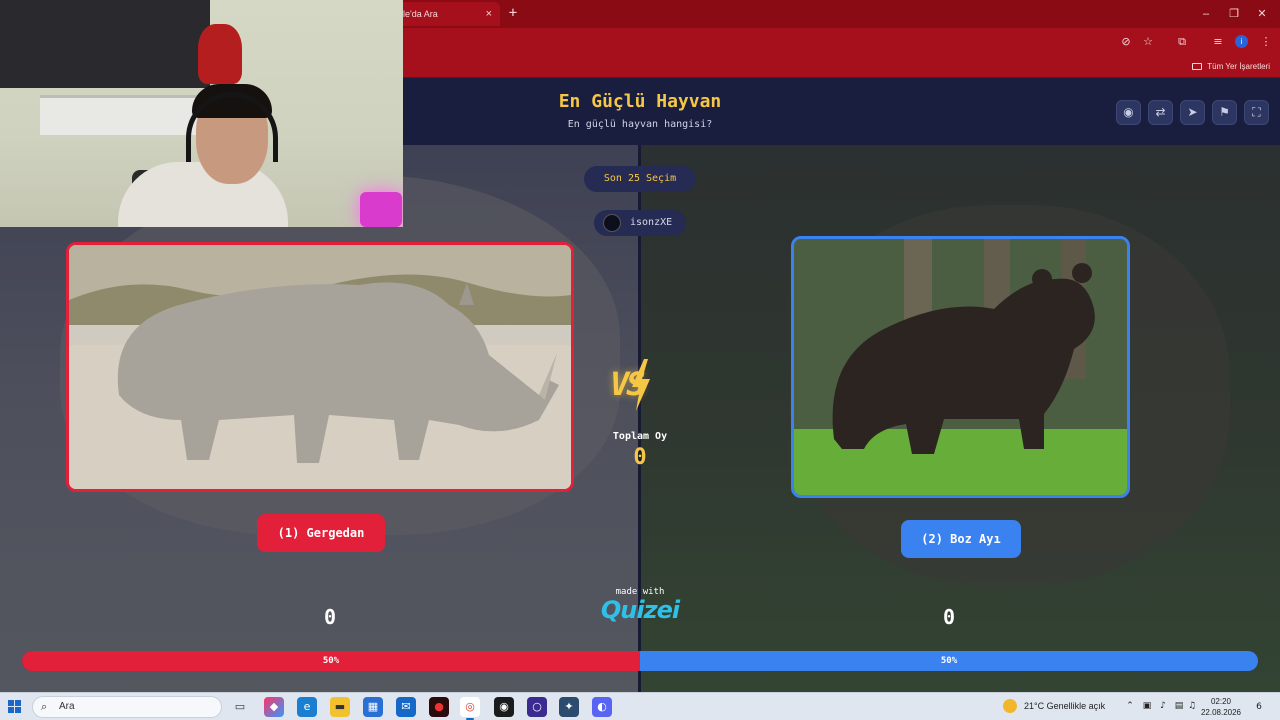  I want to click on weather-icon, so click(1010, 706).